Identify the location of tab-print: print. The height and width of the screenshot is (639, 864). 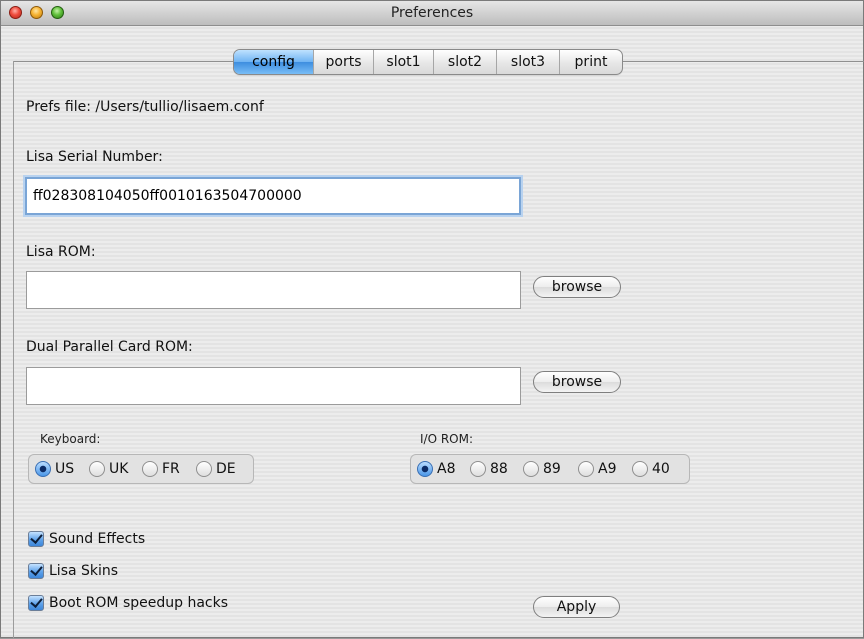
(590, 62).